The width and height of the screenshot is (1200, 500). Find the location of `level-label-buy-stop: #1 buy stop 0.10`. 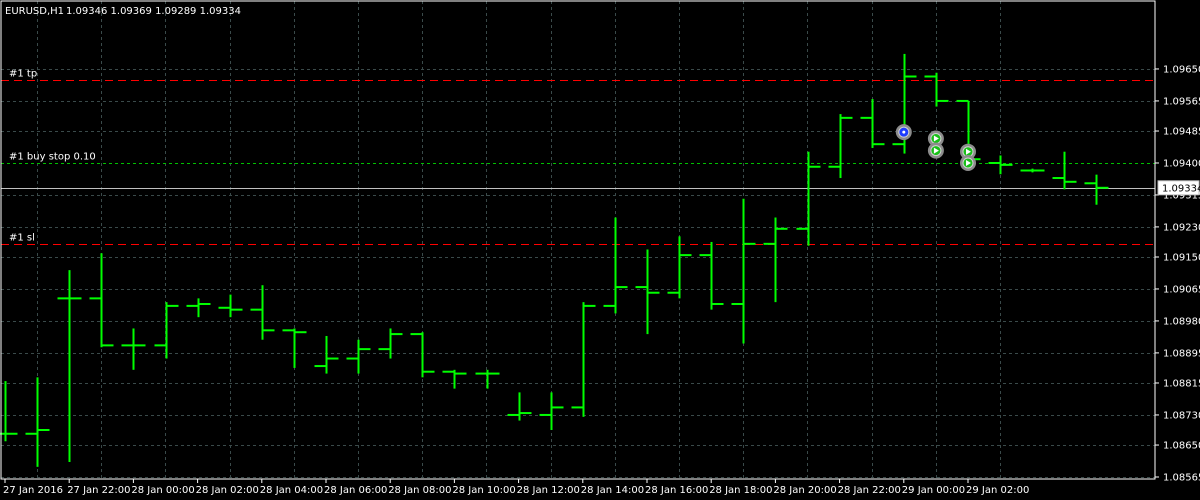

level-label-buy-stop: #1 buy stop 0.10 is located at coordinates (52, 157).